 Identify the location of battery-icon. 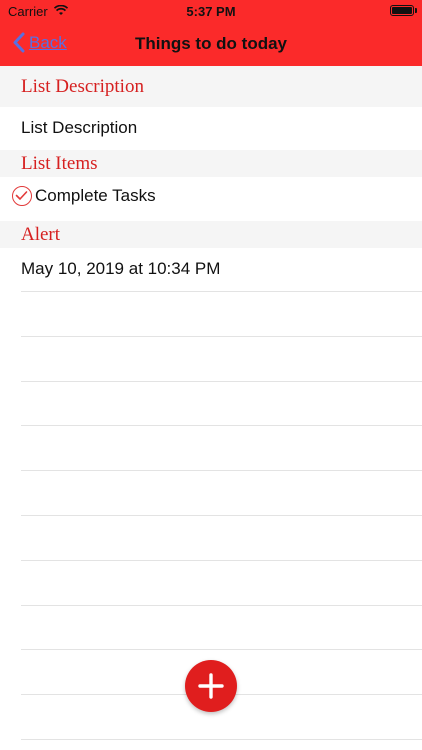
(403, 10).